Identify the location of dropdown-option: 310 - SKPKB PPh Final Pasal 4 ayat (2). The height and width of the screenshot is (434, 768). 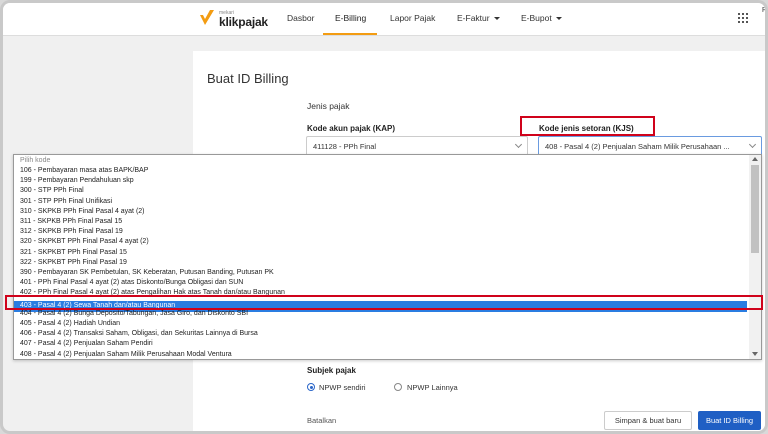
(380, 212).